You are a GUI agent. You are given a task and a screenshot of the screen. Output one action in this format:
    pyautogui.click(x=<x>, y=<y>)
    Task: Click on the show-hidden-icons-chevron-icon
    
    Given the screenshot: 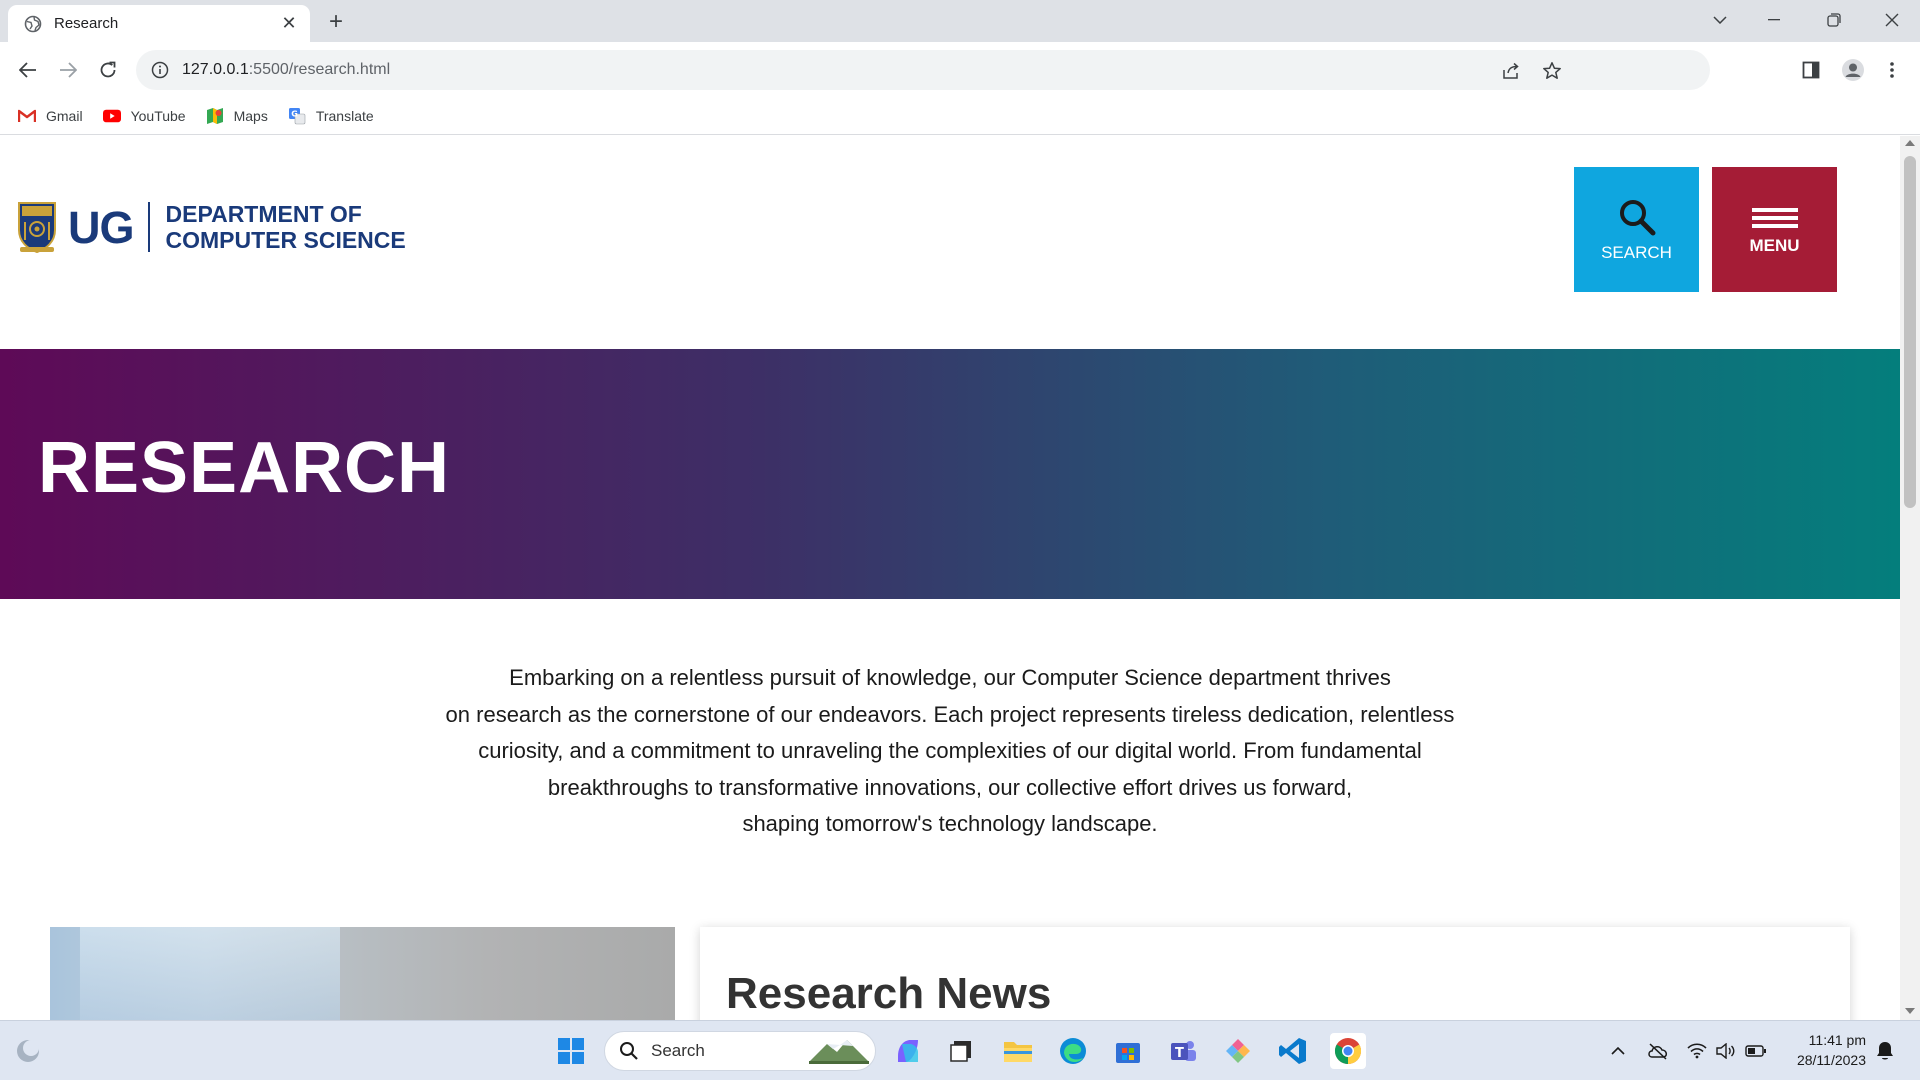 What is the action you would take?
    pyautogui.click(x=1618, y=1051)
    